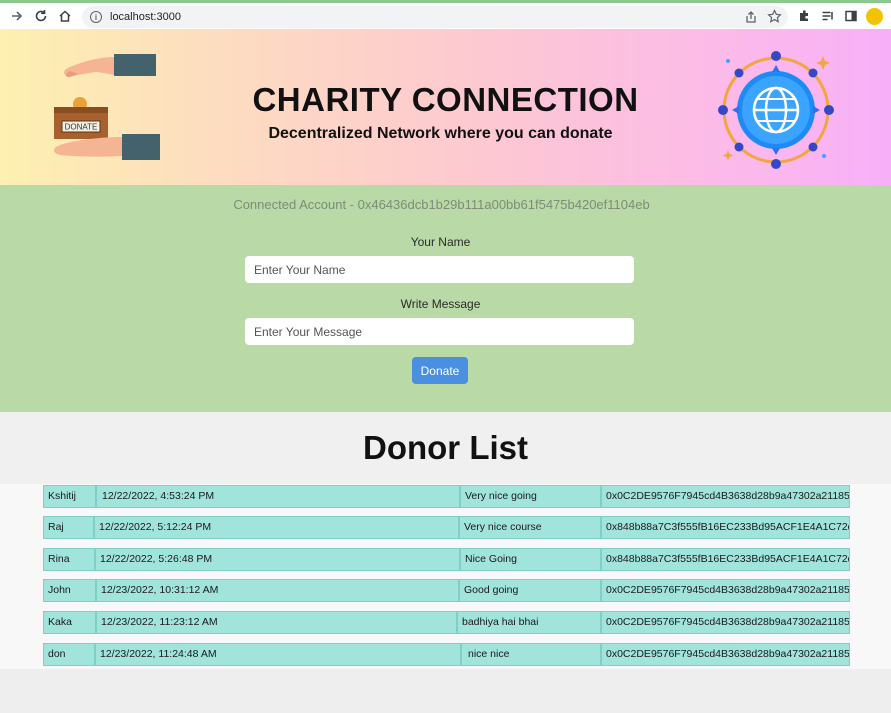 The height and width of the screenshot is (713, 891). Describe the element at coordinates (531, 654) in the screenshot. I see `donor-message: nice nice` at that location.